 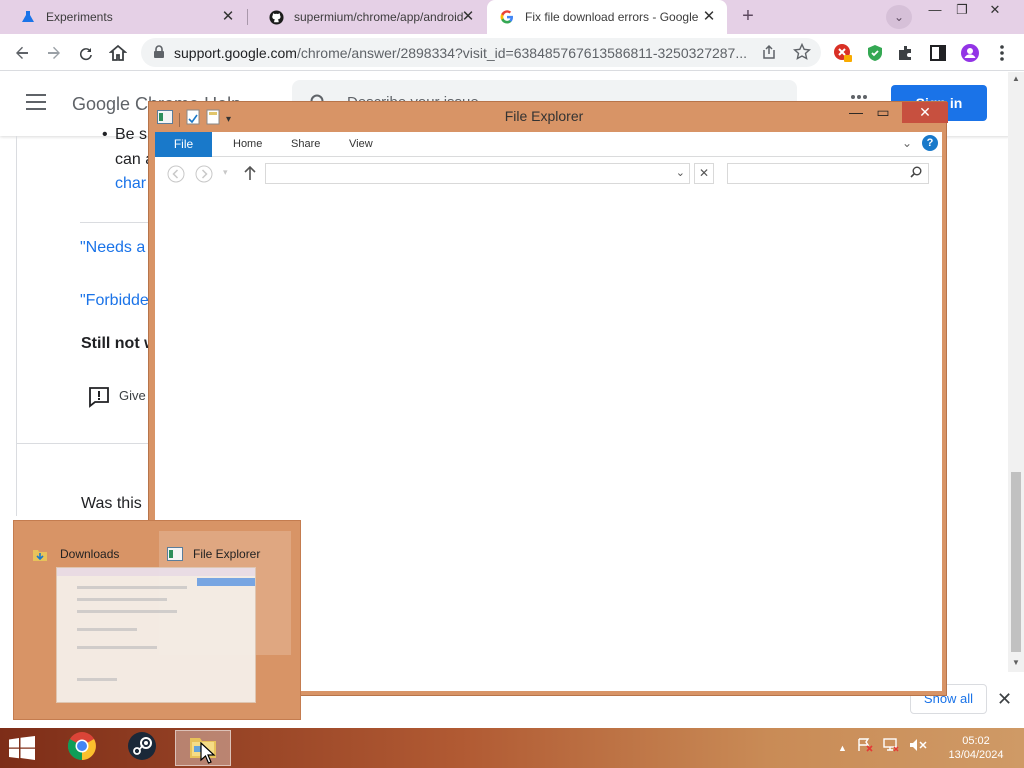 I want to click on tab-file: File, so click(x=183, y=144).